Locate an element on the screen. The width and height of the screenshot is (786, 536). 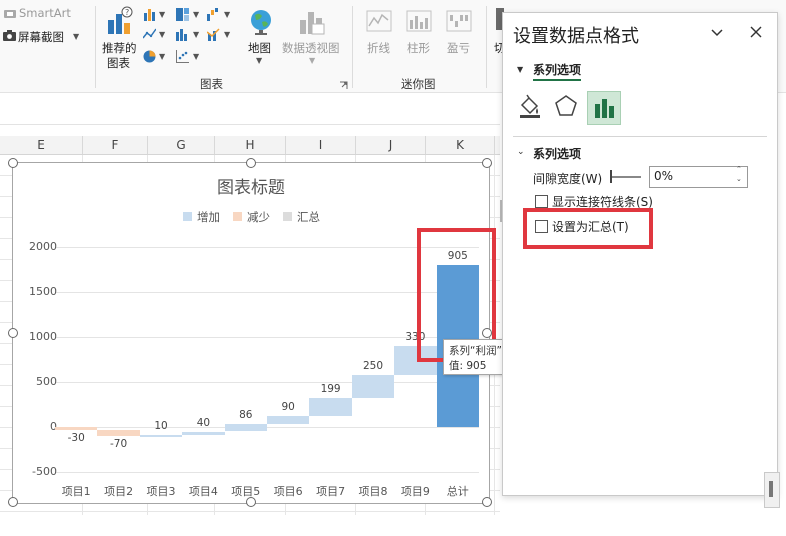
pane-title: 设置数据点格式 is located at coordinates (576, 36).